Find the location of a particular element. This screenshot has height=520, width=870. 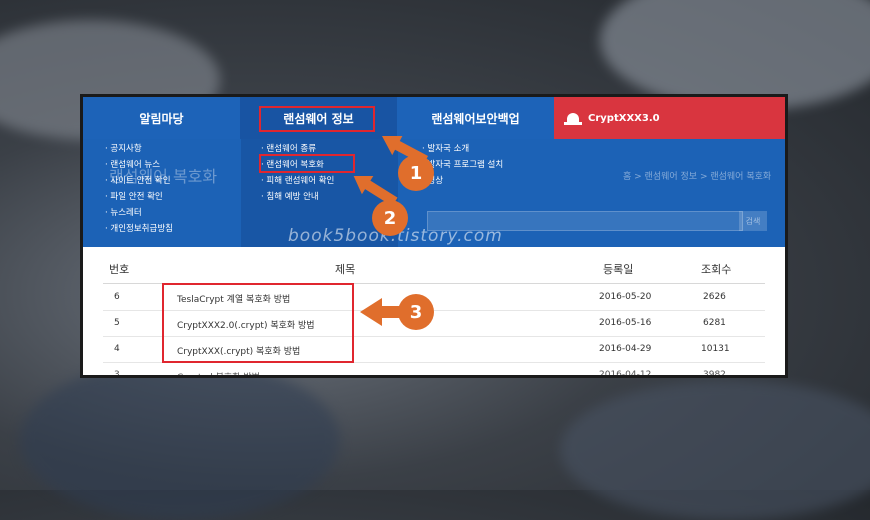

table-header: 번호 제목 등록일 조회수 is located at coordinates (434, 269).